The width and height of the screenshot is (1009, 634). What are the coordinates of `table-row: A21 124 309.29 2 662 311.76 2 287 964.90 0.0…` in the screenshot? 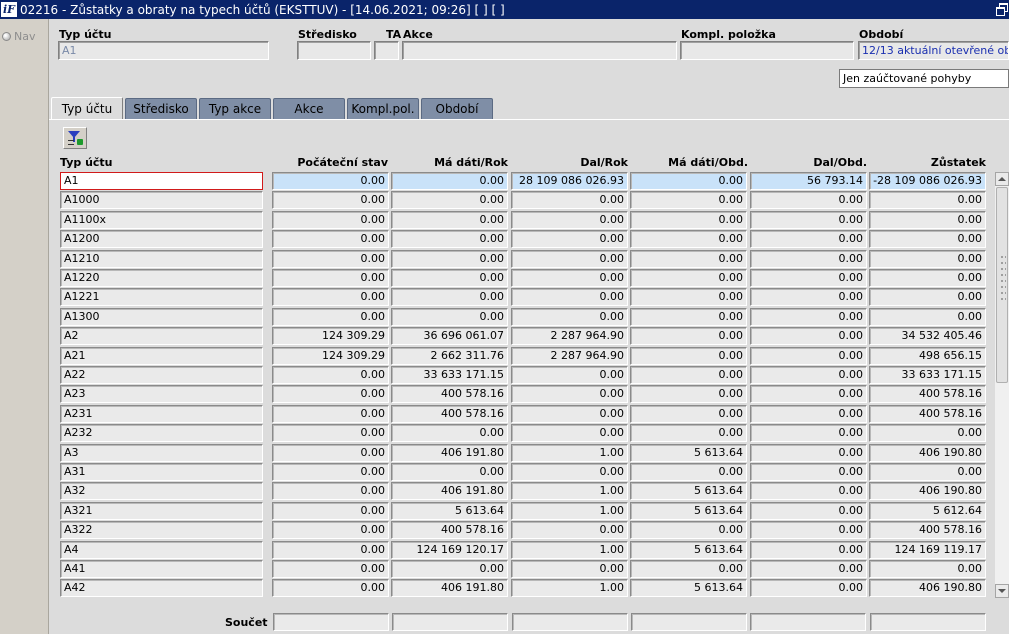 It's located at (519, 356).